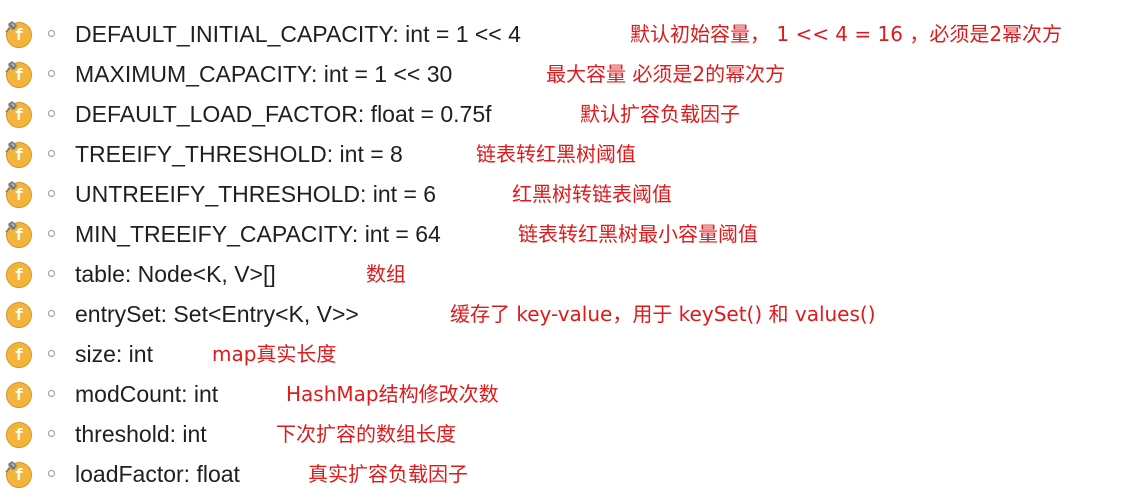 The height and width of the screenshot is (499, 1131). Describe the element at coordinates (141, 434) in the screenshot. I see `field-signature: threshold: int` at that location.